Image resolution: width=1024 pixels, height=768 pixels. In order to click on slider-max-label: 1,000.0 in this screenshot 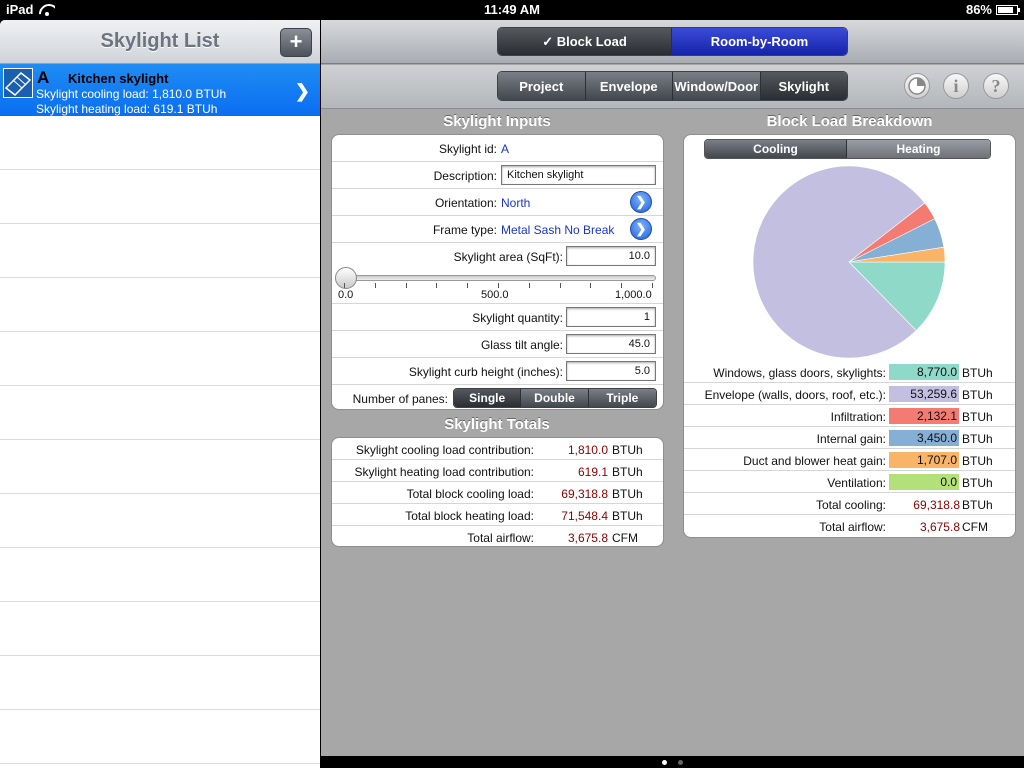, I will do `click(633, 295)`.